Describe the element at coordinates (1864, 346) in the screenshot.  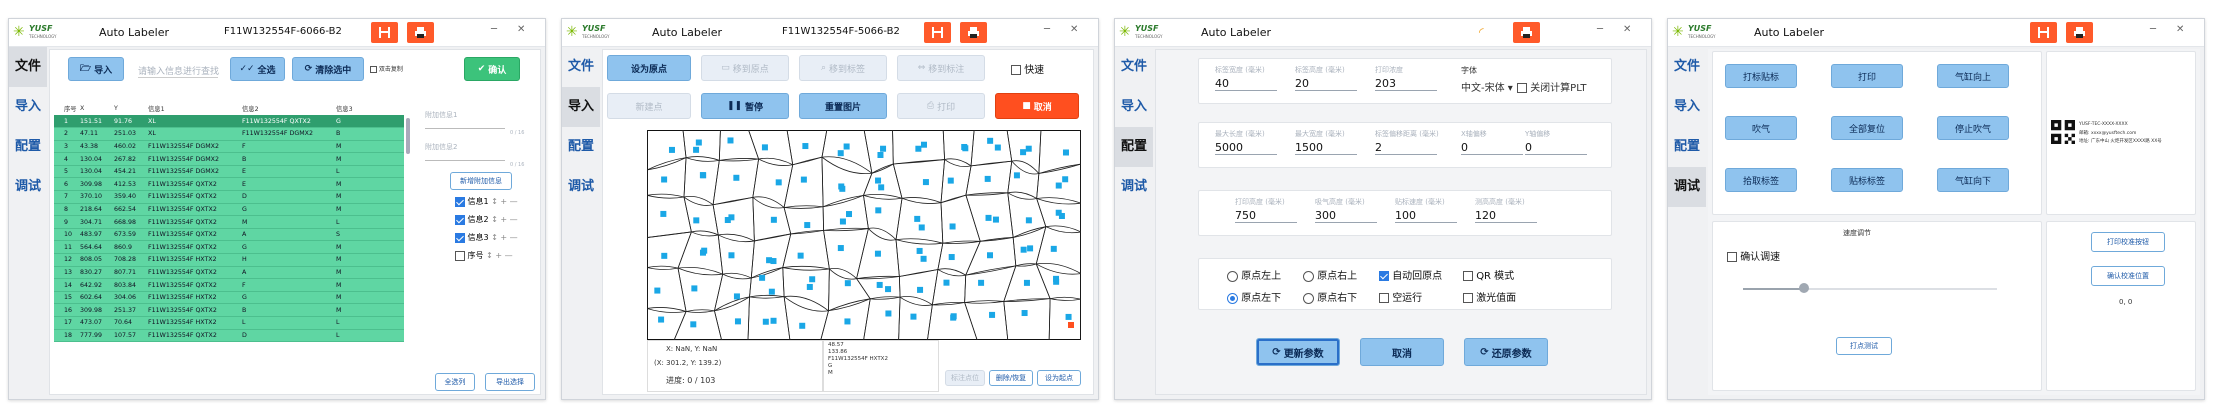
I see `dot-test-button: 打点测试` at that location.